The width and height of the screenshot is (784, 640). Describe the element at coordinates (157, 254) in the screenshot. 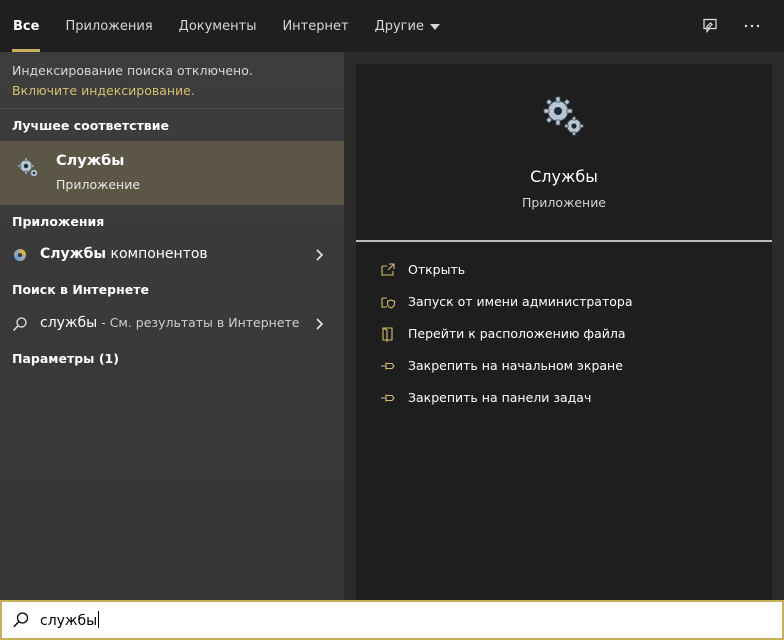

I see `app-result-title-rest: компонентов` at that location.